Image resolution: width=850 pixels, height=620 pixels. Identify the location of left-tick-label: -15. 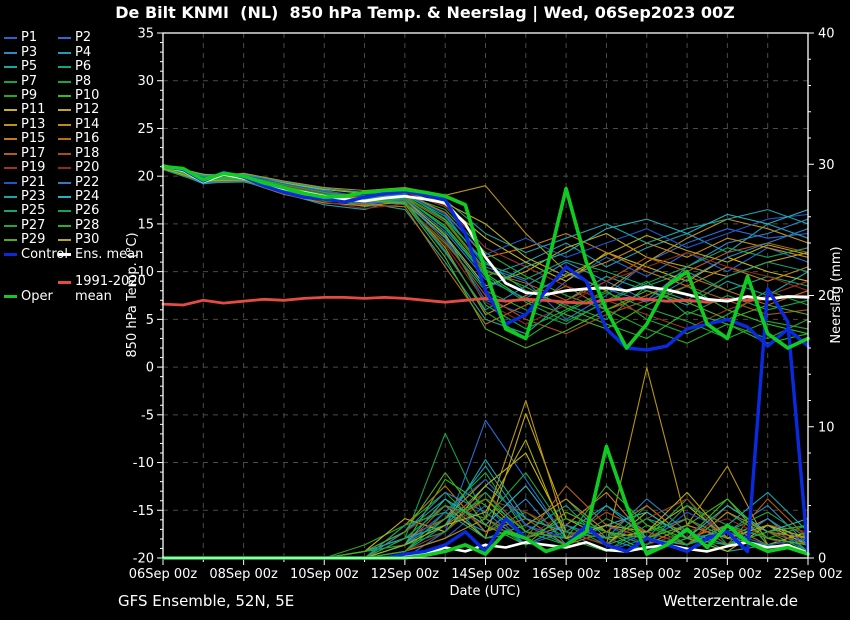
(143, 511).